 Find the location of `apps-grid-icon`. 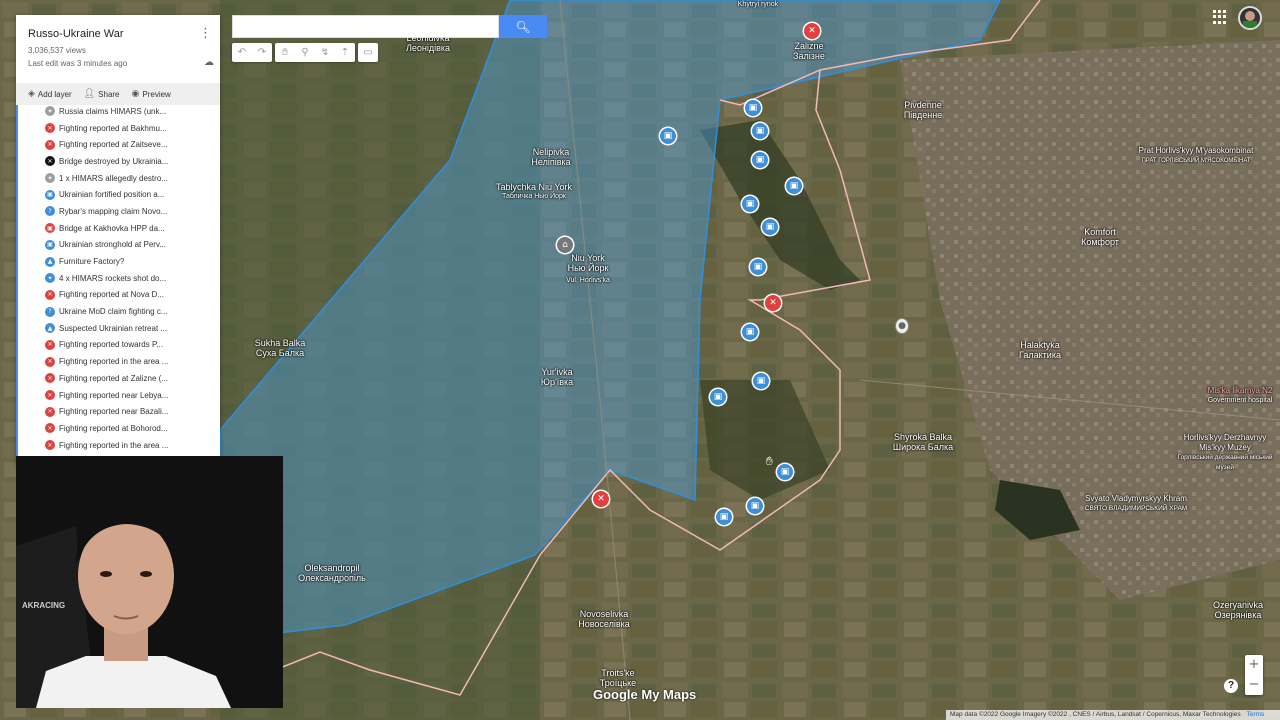

apps-grid-icon is located at coordinates (1220, 17).